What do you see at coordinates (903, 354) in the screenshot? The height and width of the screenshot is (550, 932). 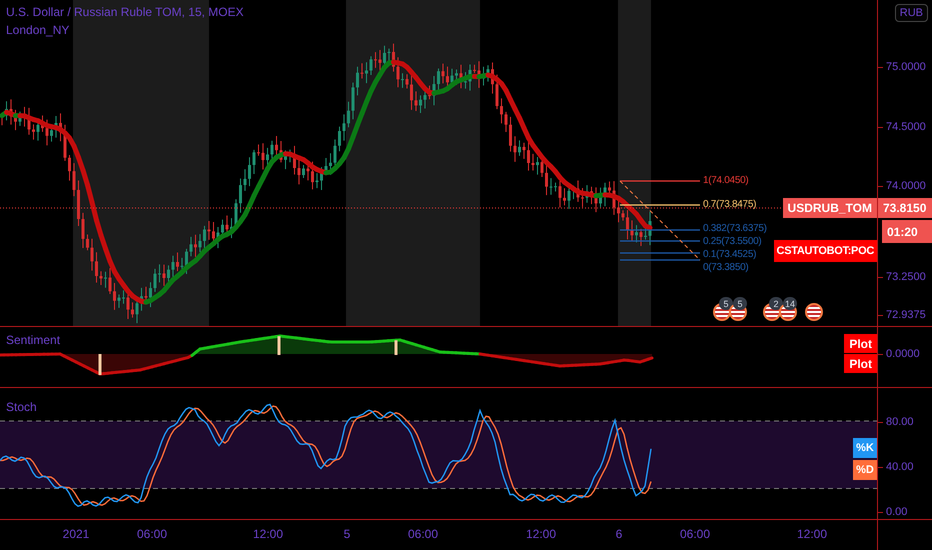 I see `value-tick-label: 0.0000` at bounding box center [903, 354].